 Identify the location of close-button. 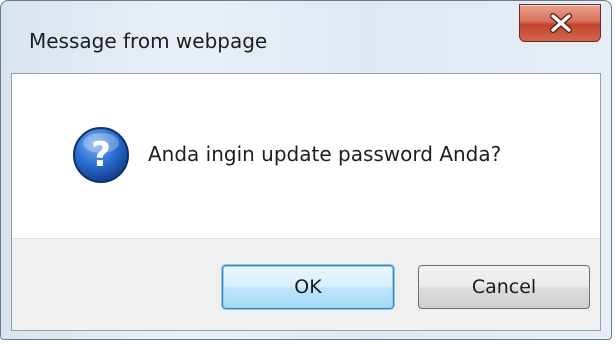
(560, 23).